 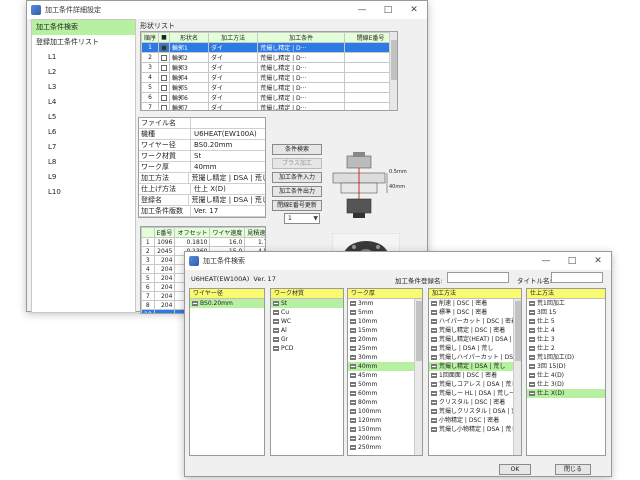 What do you see at coordinates (269, 106) in the screenshot?
I see `table-row: 7 輪郭7 ダイ 荒撮し精定 | D···` at bounding box center [269, 106].